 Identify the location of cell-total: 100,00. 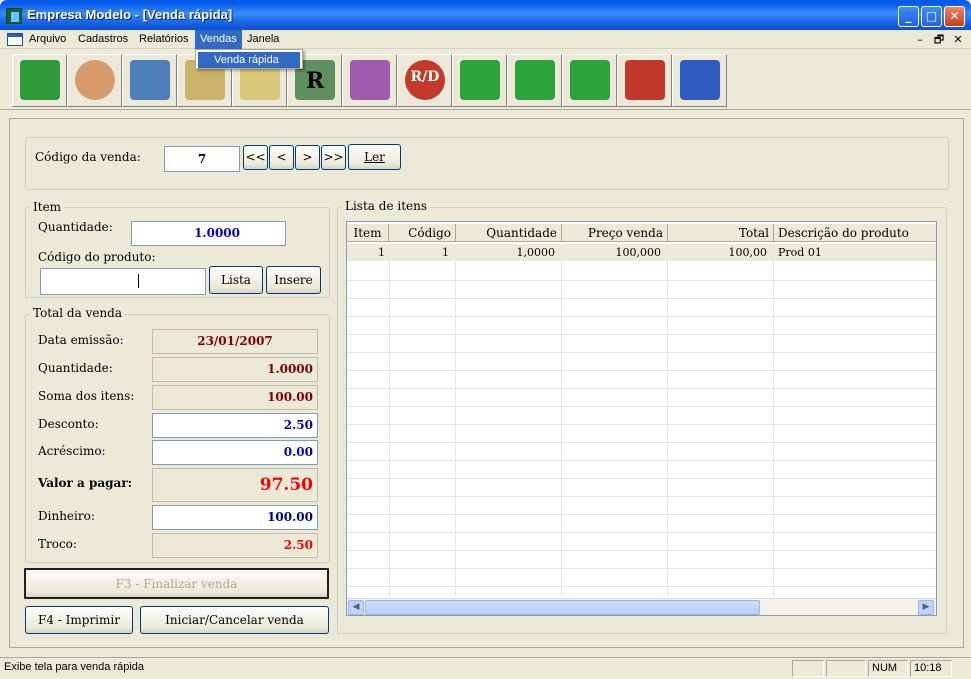
(720, 252).